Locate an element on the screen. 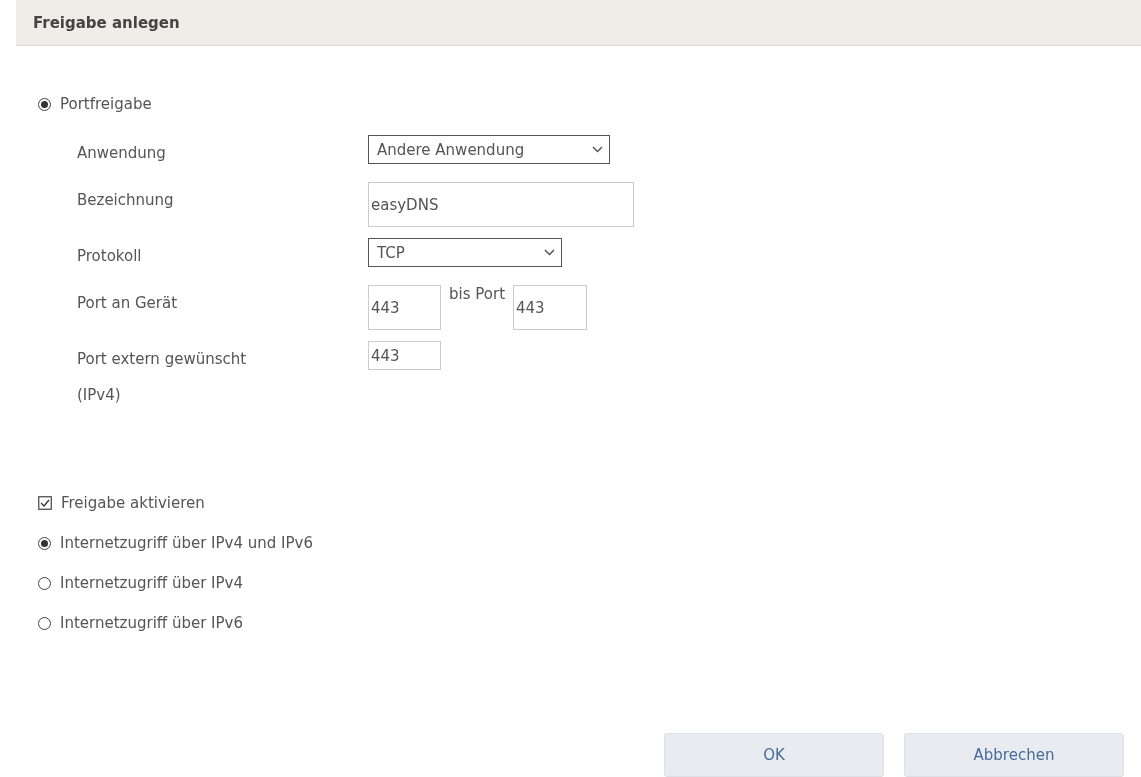 The height and width of the screenshot is (777, 1141). radio-label: Internetzugriff über IPv6 is located at coordinates (151, 623).